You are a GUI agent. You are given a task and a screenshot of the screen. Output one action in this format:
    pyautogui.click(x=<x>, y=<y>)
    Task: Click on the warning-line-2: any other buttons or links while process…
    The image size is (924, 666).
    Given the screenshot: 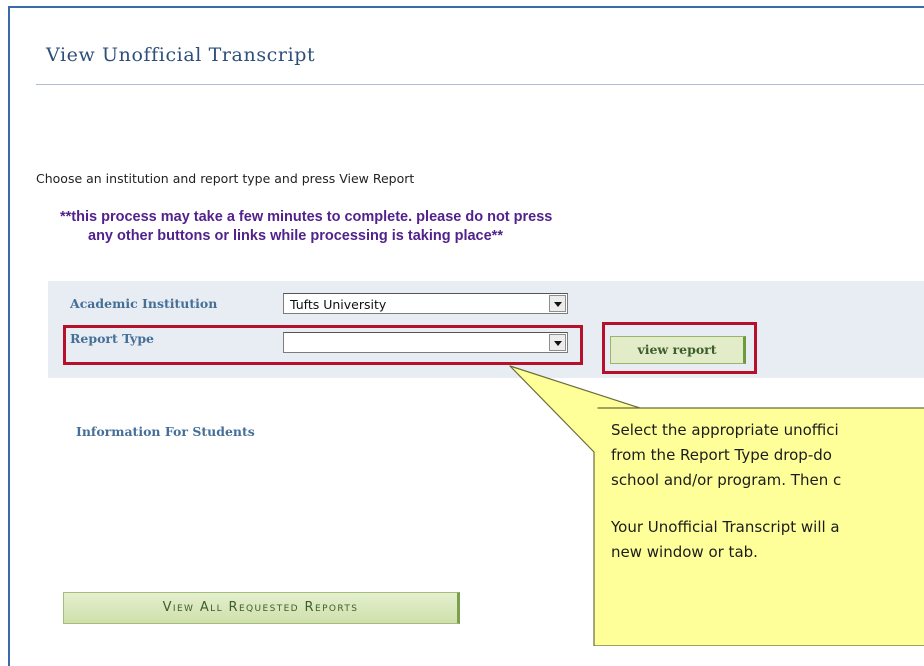 What is the action you would take?
    pyautogui.click(x=295, y=236)
    